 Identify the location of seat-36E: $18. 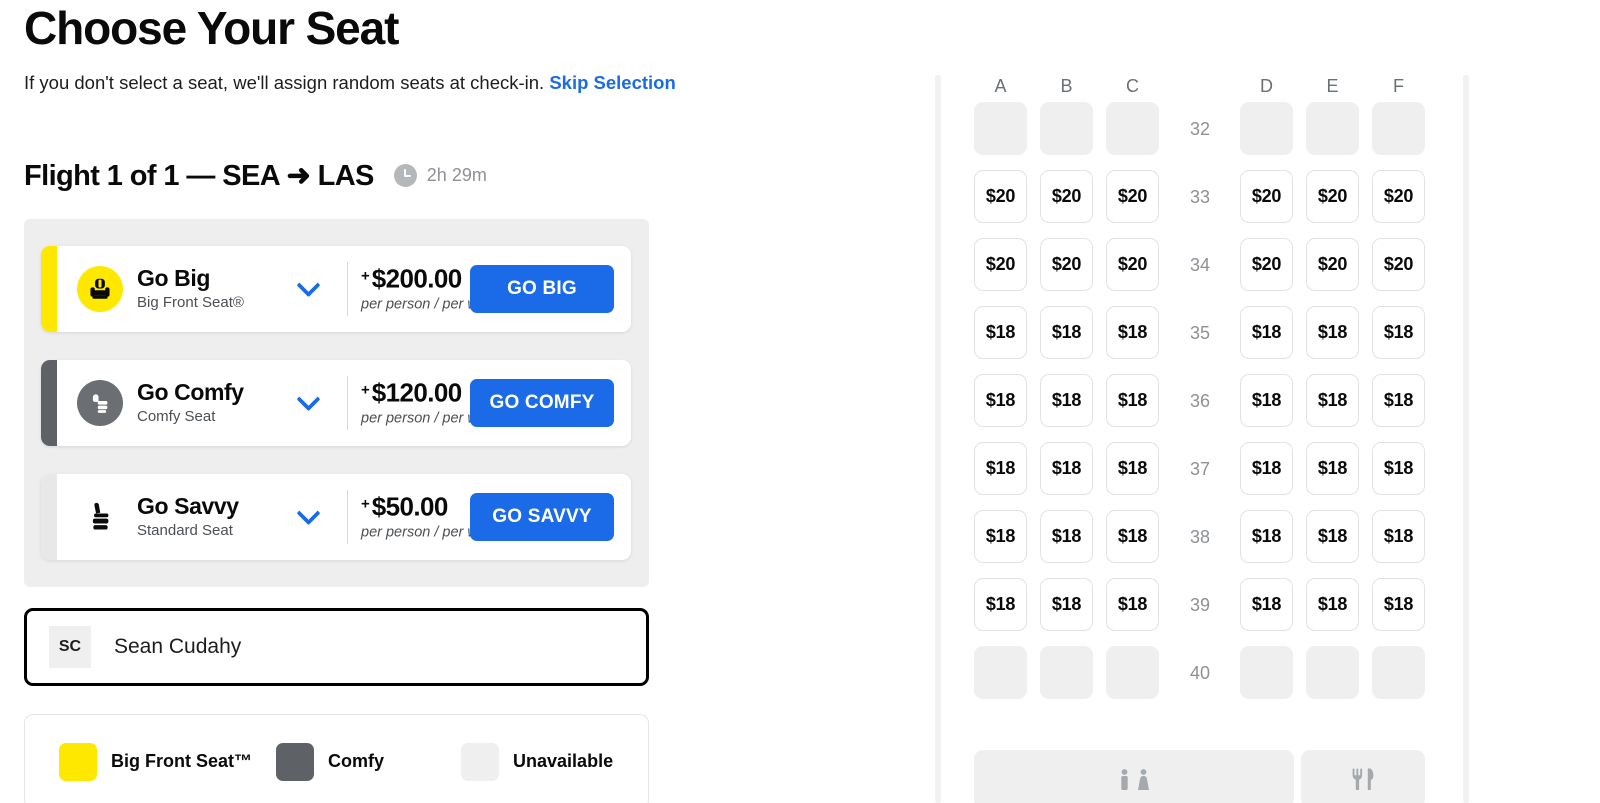
(1332, 400).